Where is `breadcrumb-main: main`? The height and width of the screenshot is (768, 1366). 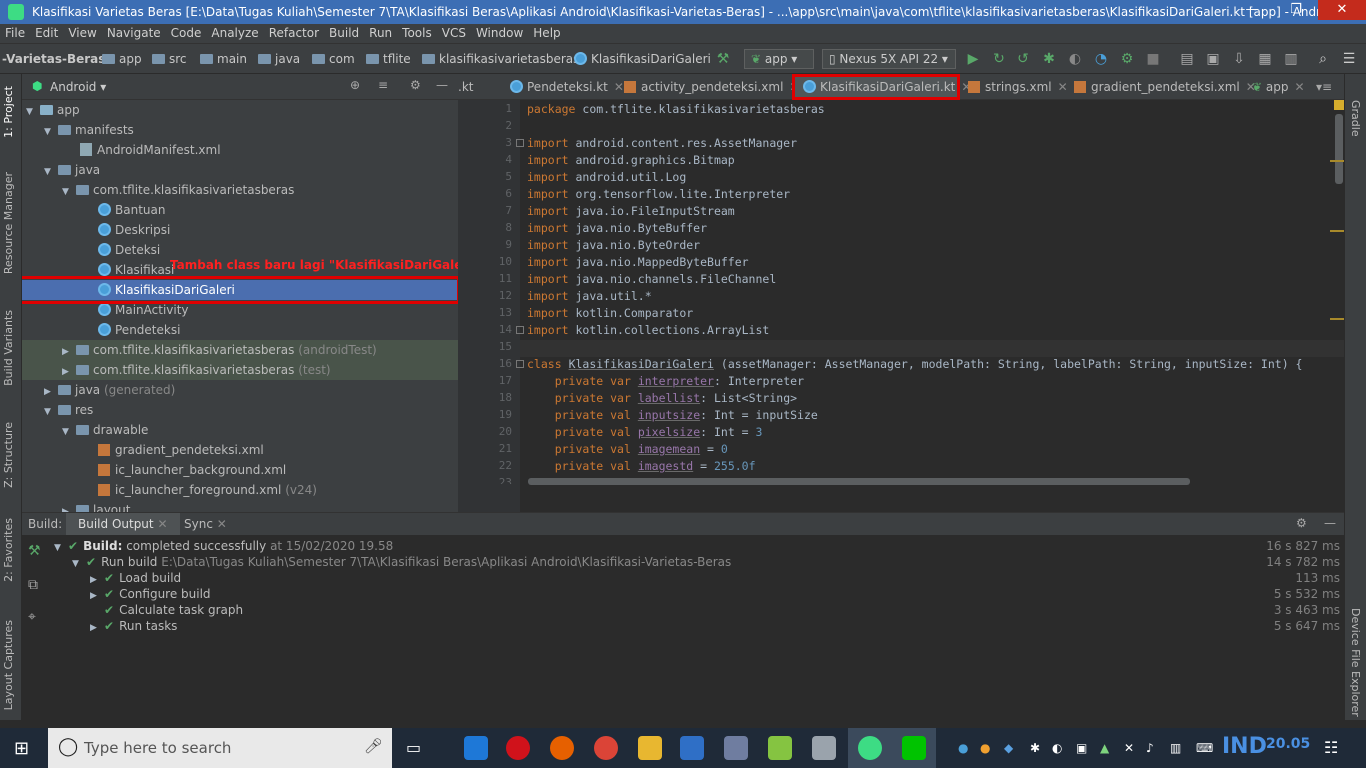 breadcrumb-main: main is located at coordinates (223, 59).